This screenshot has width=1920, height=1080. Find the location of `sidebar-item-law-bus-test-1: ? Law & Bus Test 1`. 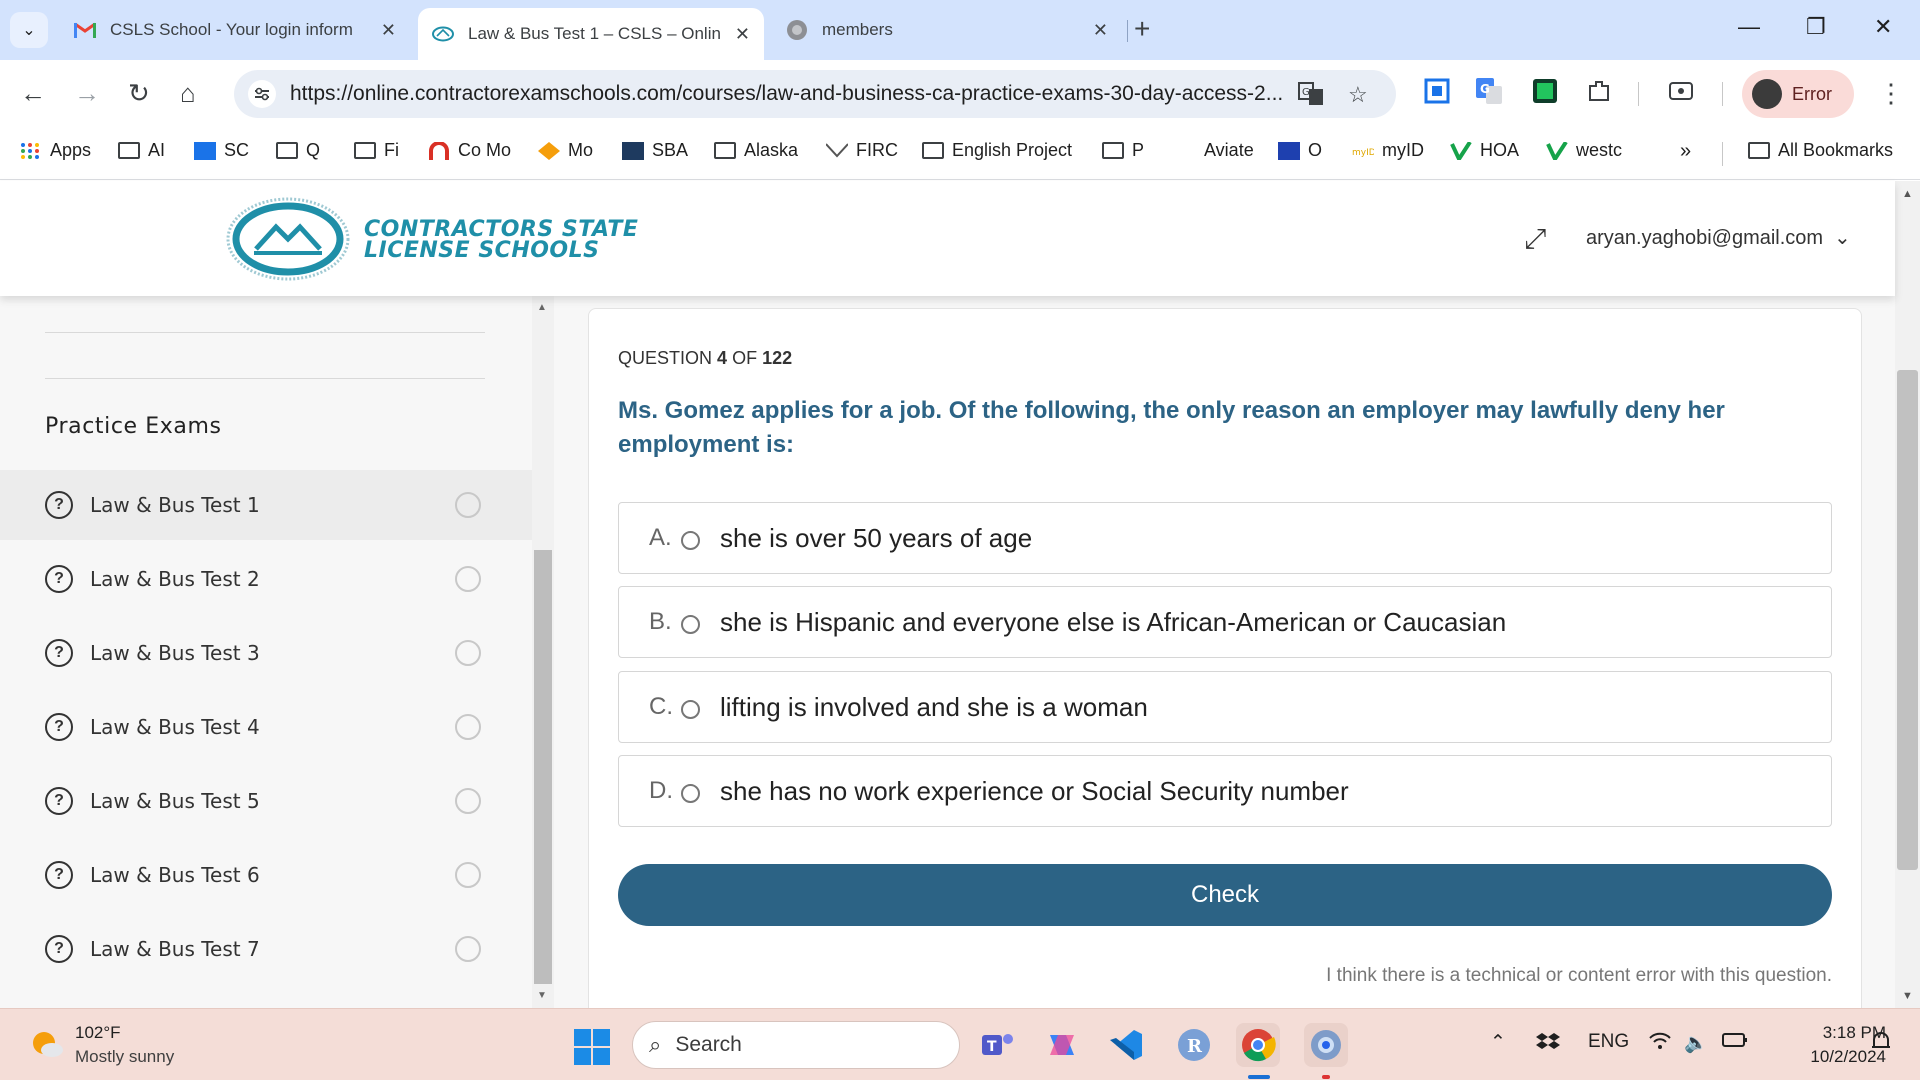

sidebar-item-law-bus-test-1: ? Law & Bus Test 1 is located at coordinates (266, 505).